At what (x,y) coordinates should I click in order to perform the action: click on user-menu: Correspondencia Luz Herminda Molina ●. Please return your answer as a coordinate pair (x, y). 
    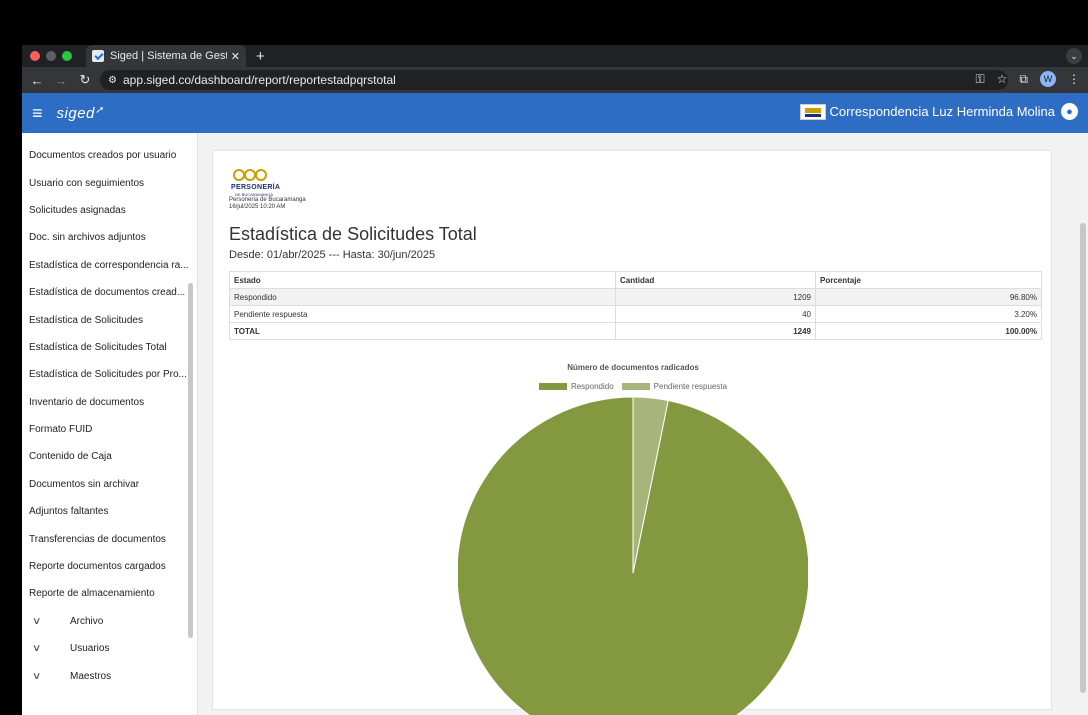
    Looking at the image, I should click on (938, 111).